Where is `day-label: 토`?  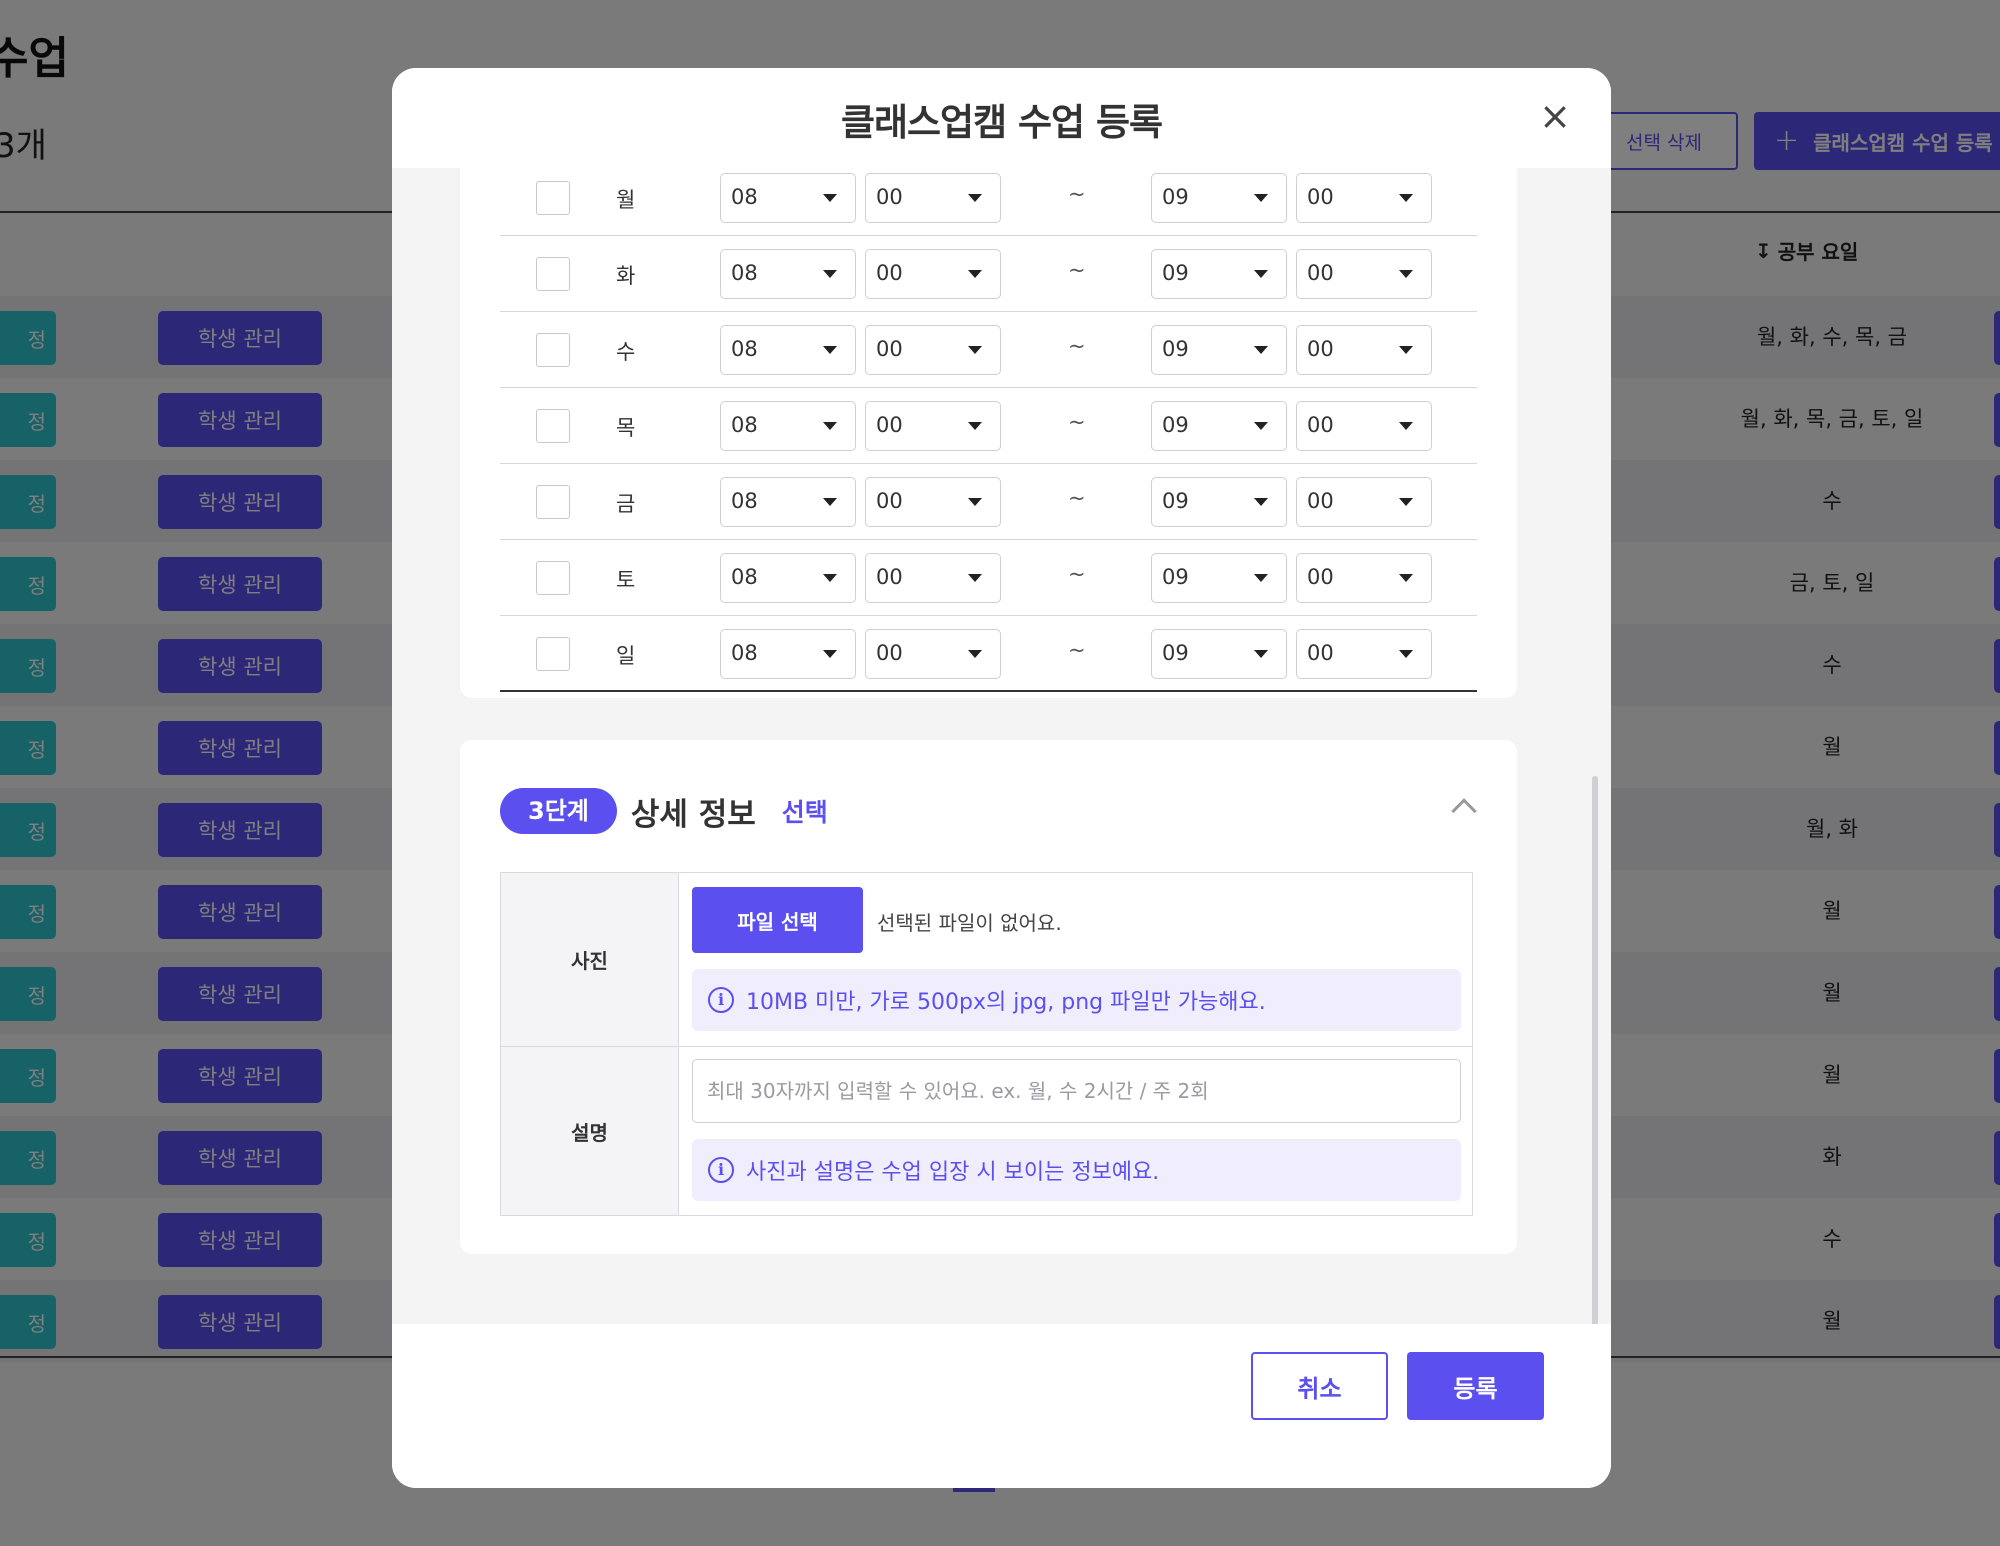
day-label: 토 is located at coordinates (626, 580).